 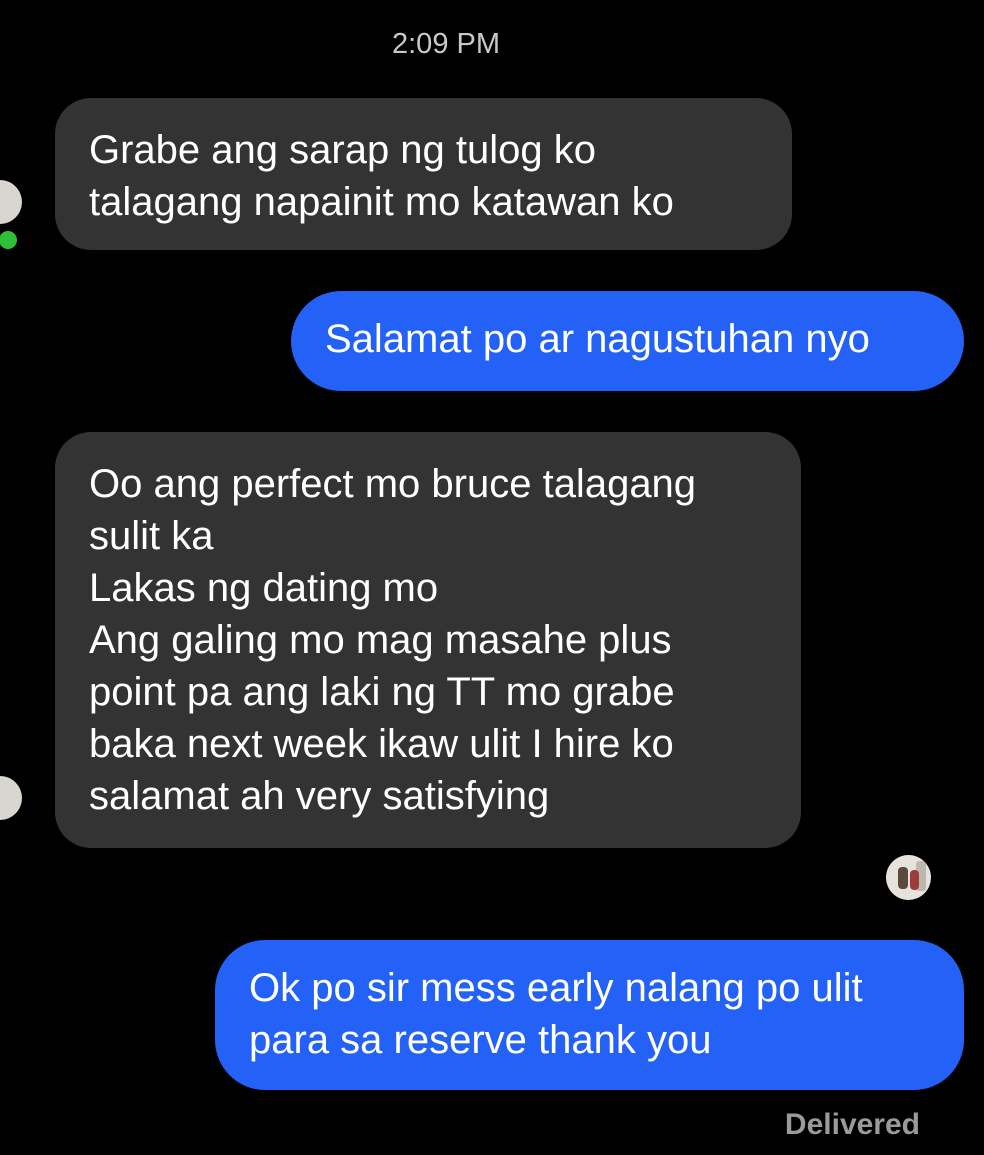 What do you see at coordinates (381, 744) in the screenshot?
I see `message-line: baka next week ikaw ulit I hire ko` at bounding box center [381, 744].